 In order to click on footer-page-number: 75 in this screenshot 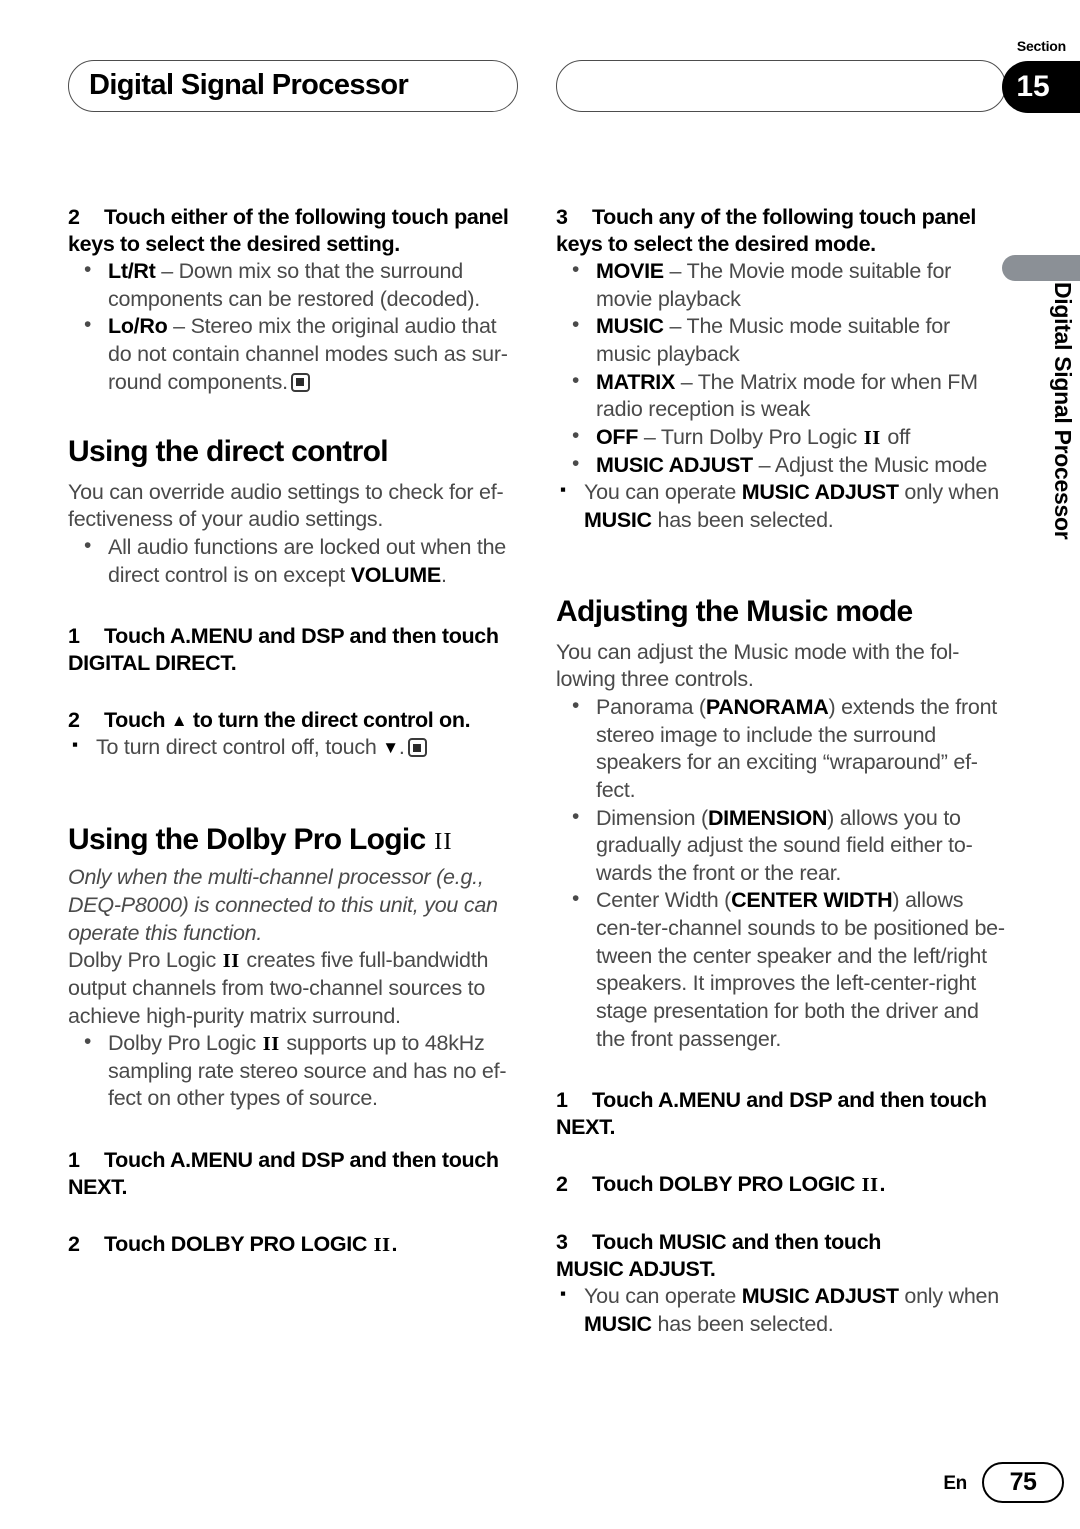, I will do `click(1023, 1482)`.